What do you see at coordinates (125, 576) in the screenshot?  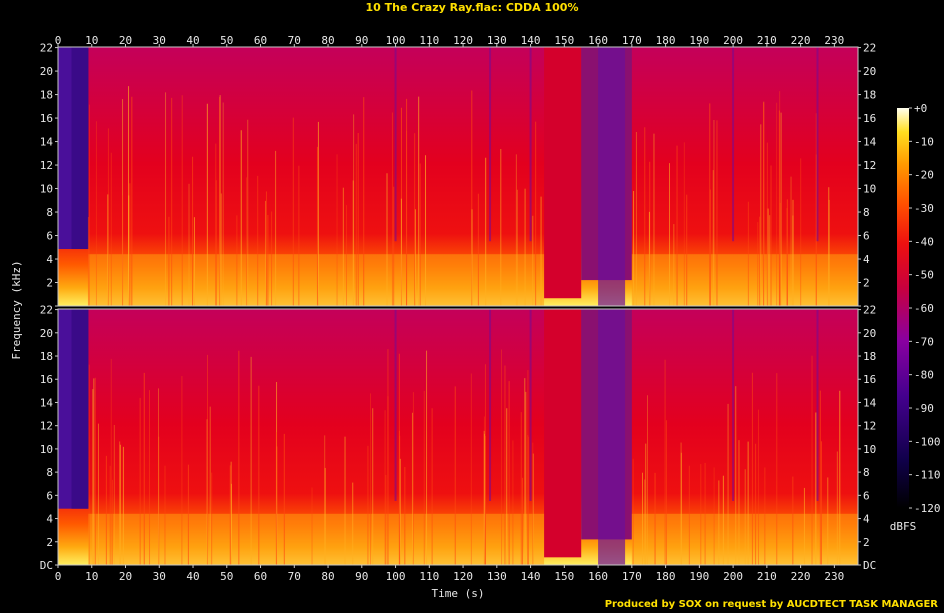 I see `x-tick-label-bottom: 20` at bounding box center [125, 576].